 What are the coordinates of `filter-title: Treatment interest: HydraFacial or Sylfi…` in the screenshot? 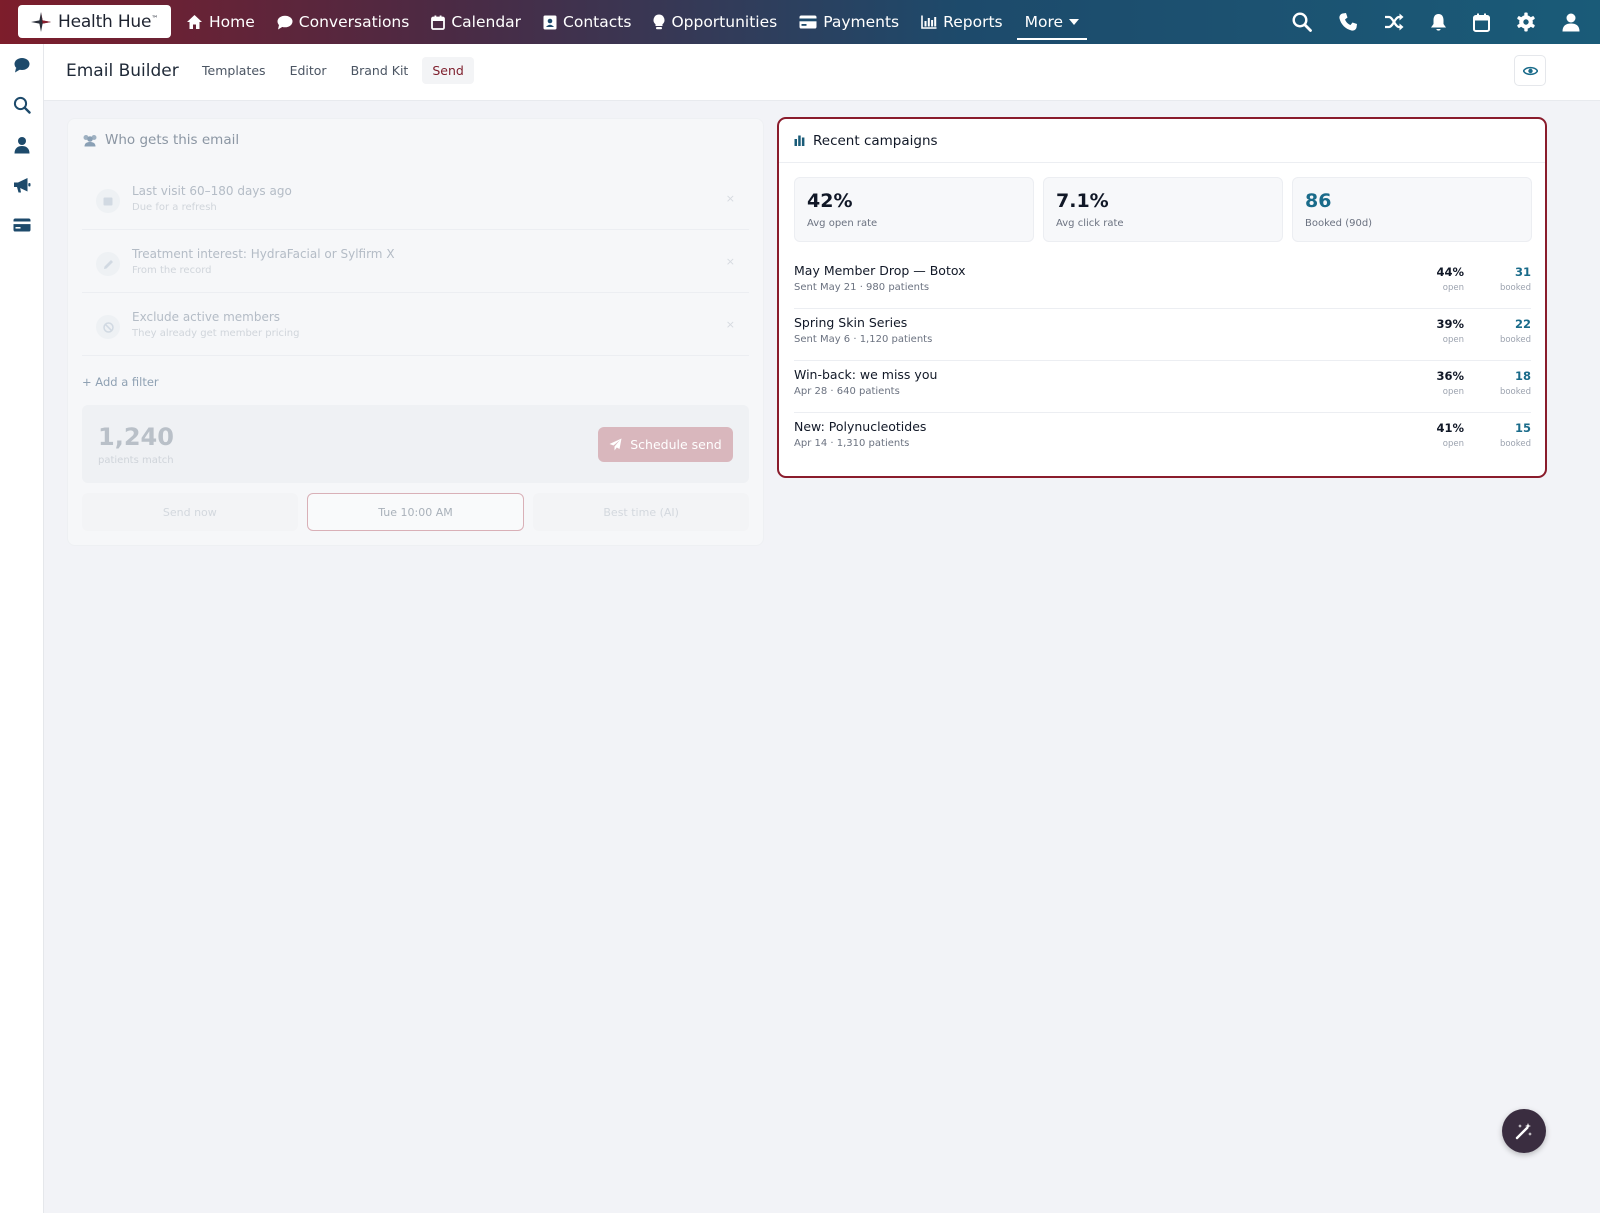 It's located at (263, 254).